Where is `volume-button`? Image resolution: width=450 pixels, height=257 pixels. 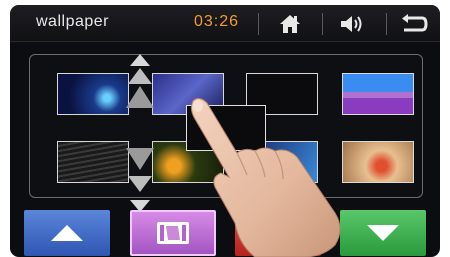
volume-button is located at coordinates (352, 24).